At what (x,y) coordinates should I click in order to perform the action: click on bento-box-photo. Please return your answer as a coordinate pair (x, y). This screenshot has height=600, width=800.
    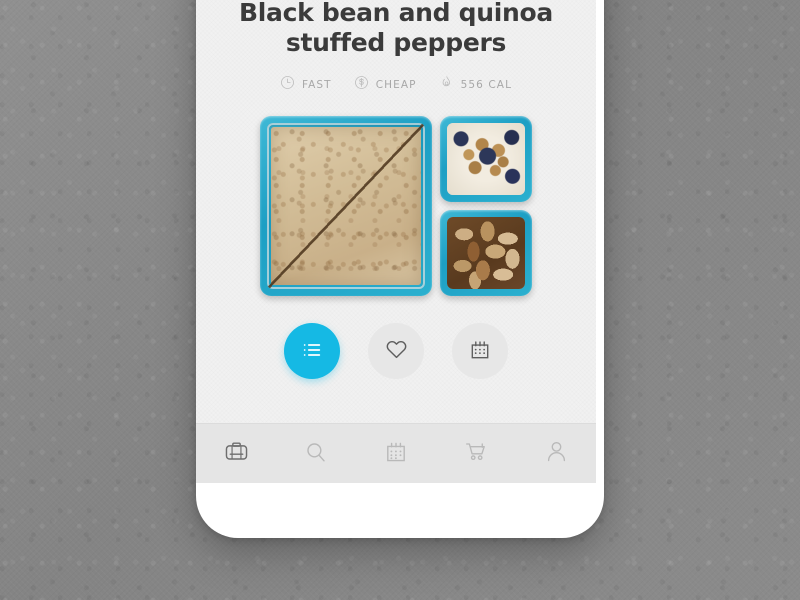
    Looking at the image, I should click on (396, 206).